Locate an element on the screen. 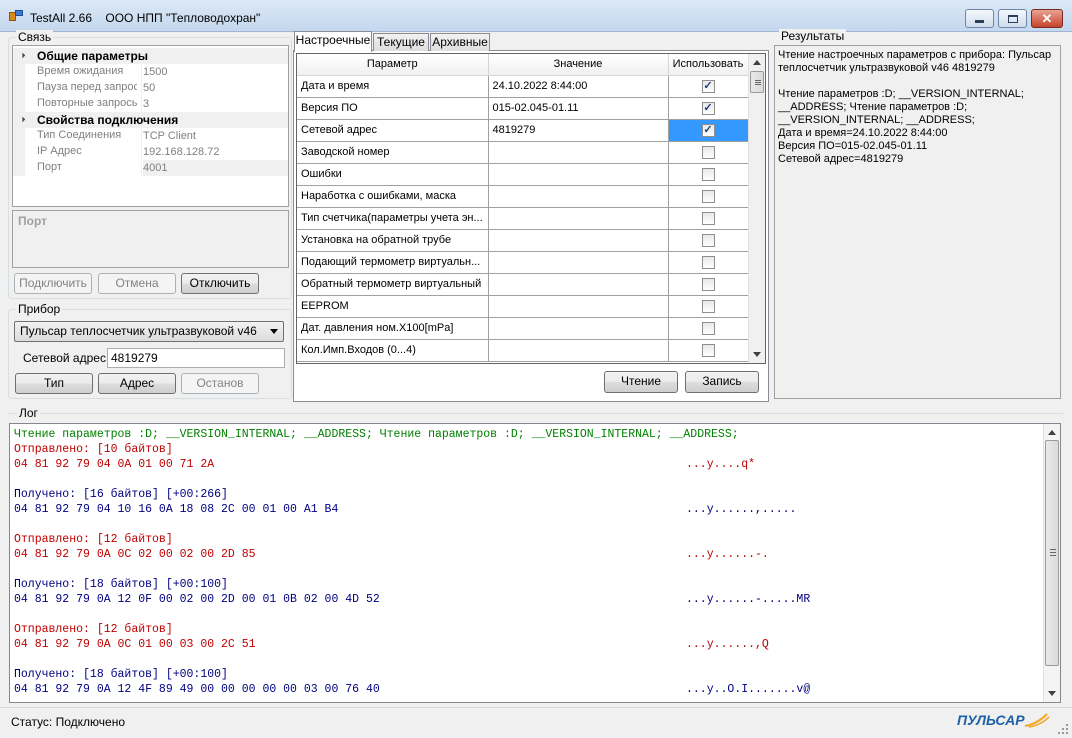  table-row: Кол.Имп.Входов (0...4) is located at coordinates (523, 350).